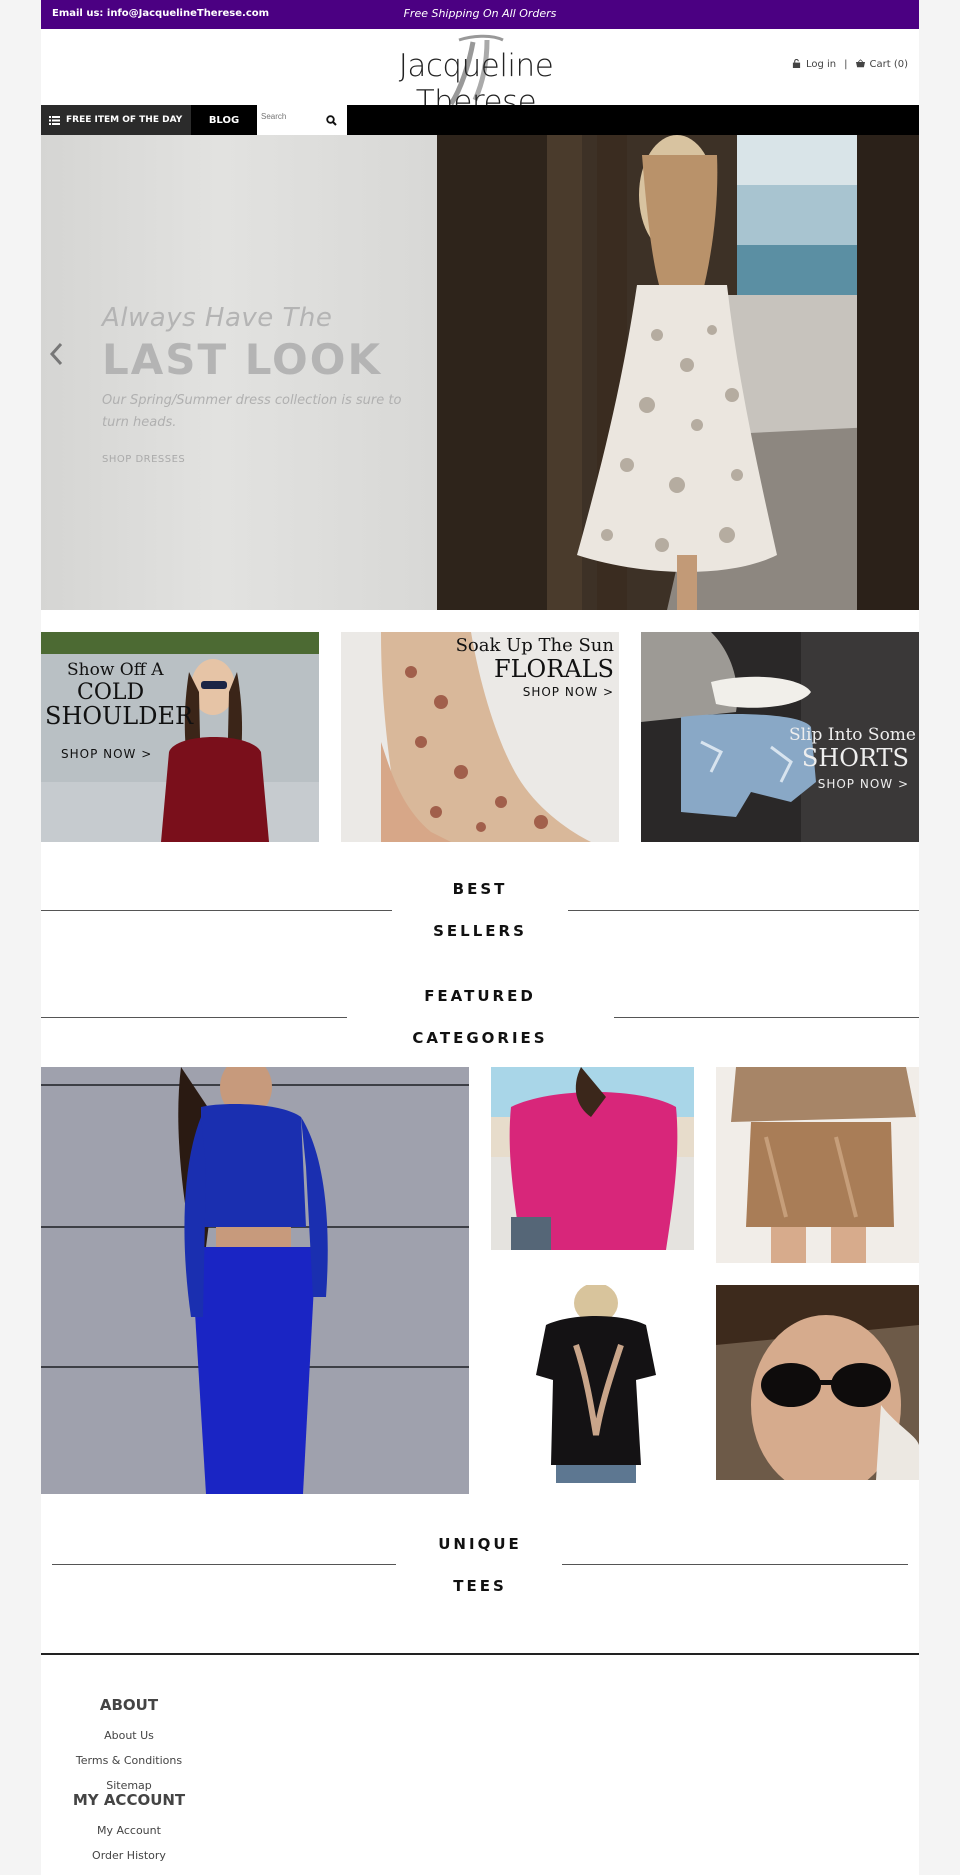  Describe the element at coordinates (568, 692) in the screenshot. I see `promo-florals-cta: SHOP NOW >` at that location.